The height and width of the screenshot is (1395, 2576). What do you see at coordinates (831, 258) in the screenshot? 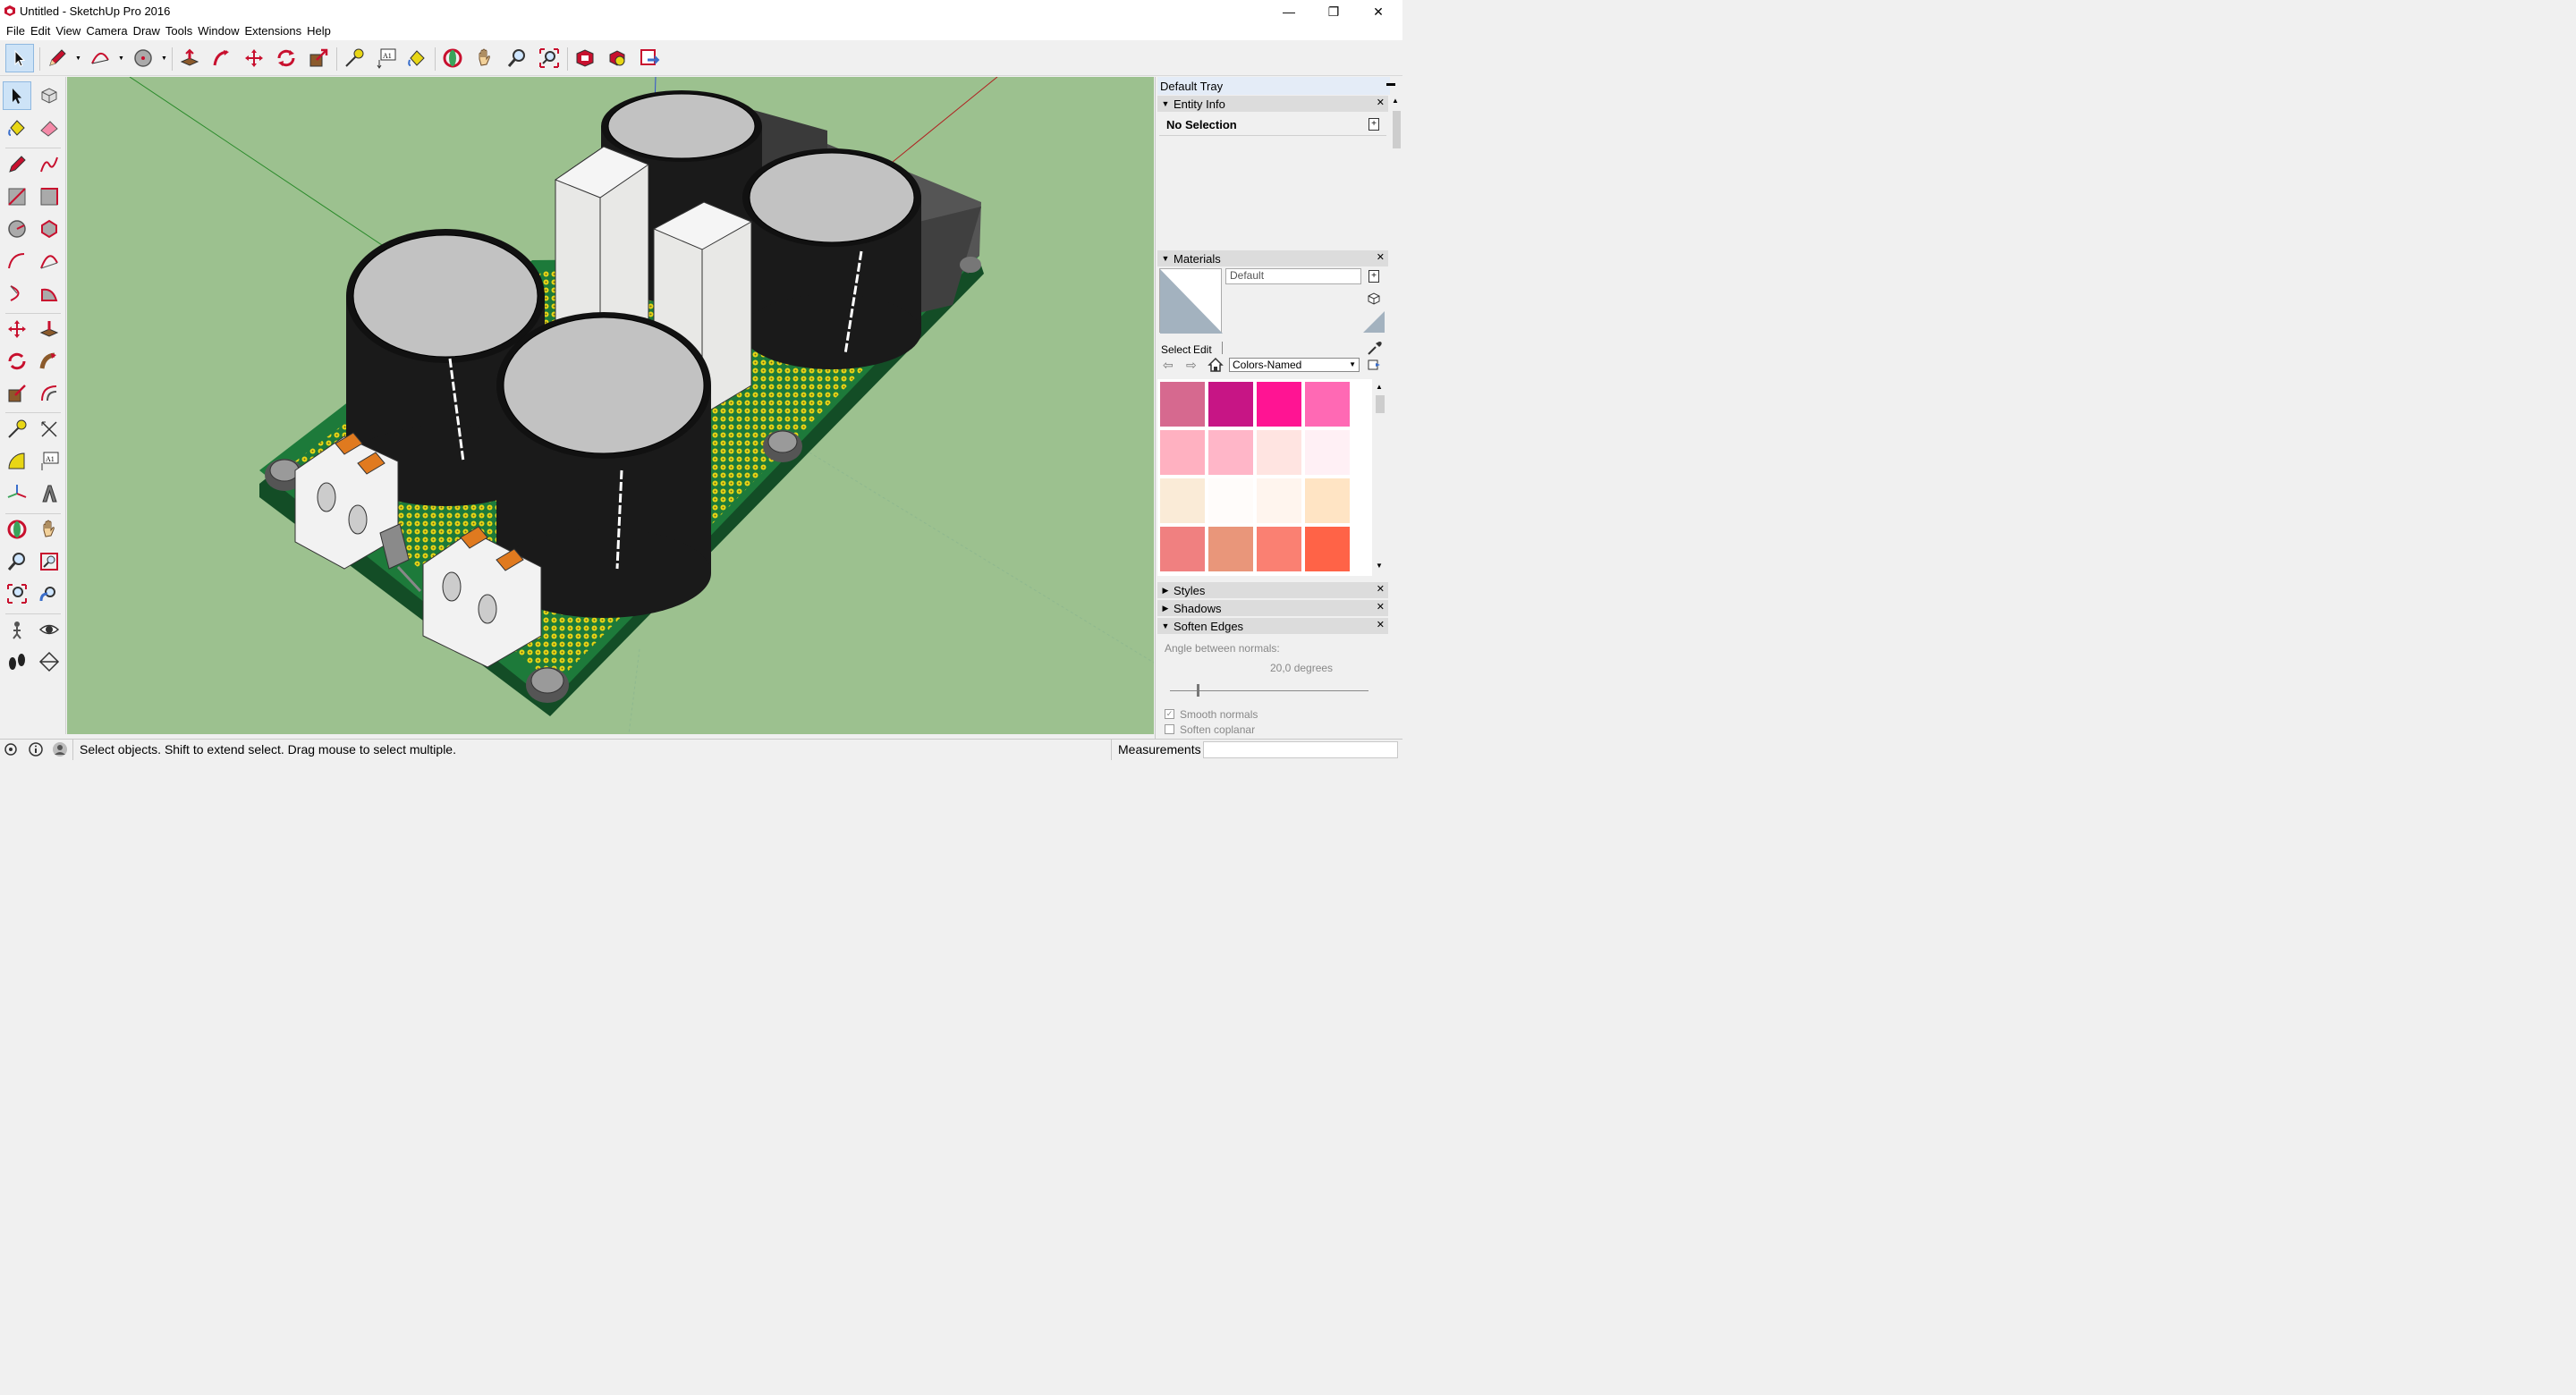
I see `capacitor-right` at bounding box center [831, 258].